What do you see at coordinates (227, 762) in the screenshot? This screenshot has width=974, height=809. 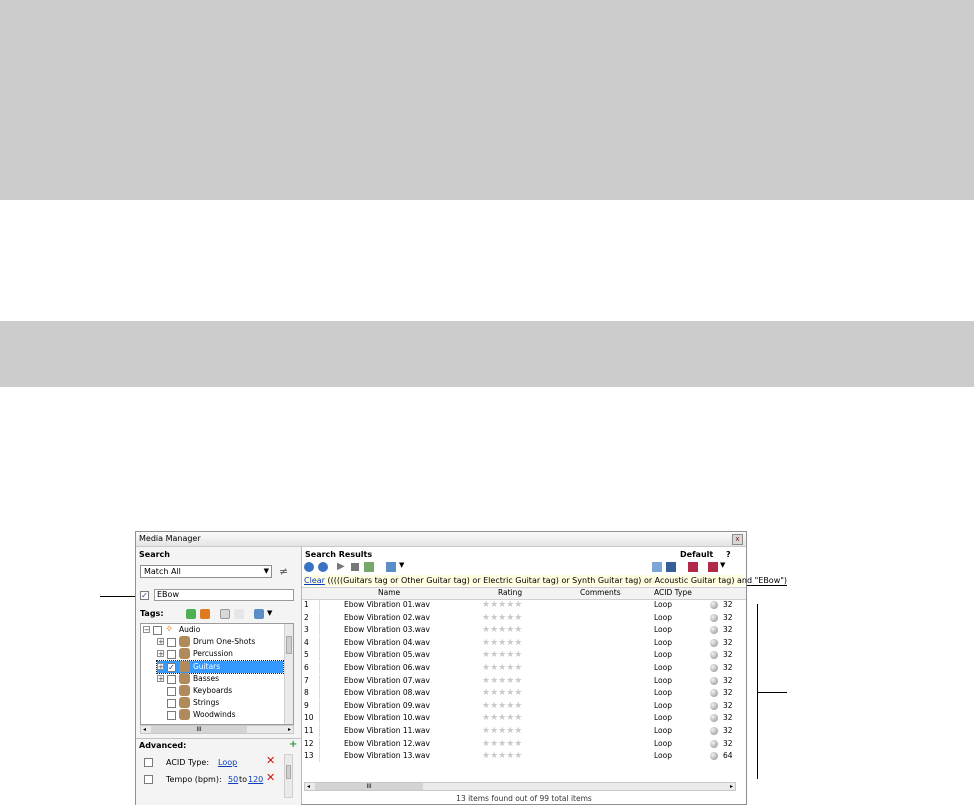 I see `acid-type-link: Loop` at bounding box center [227, 762].